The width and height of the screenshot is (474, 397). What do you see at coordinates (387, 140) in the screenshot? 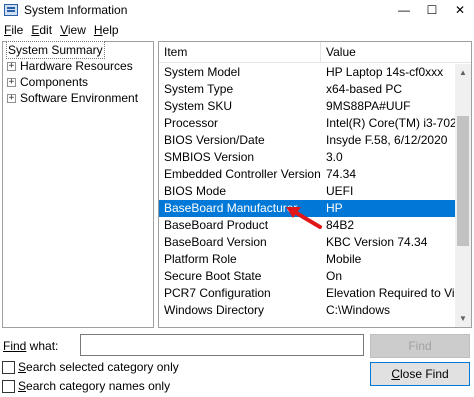
I see `row-value-cell: Insyde F.58, 6/12/2020` at bounding box center [387, 140].